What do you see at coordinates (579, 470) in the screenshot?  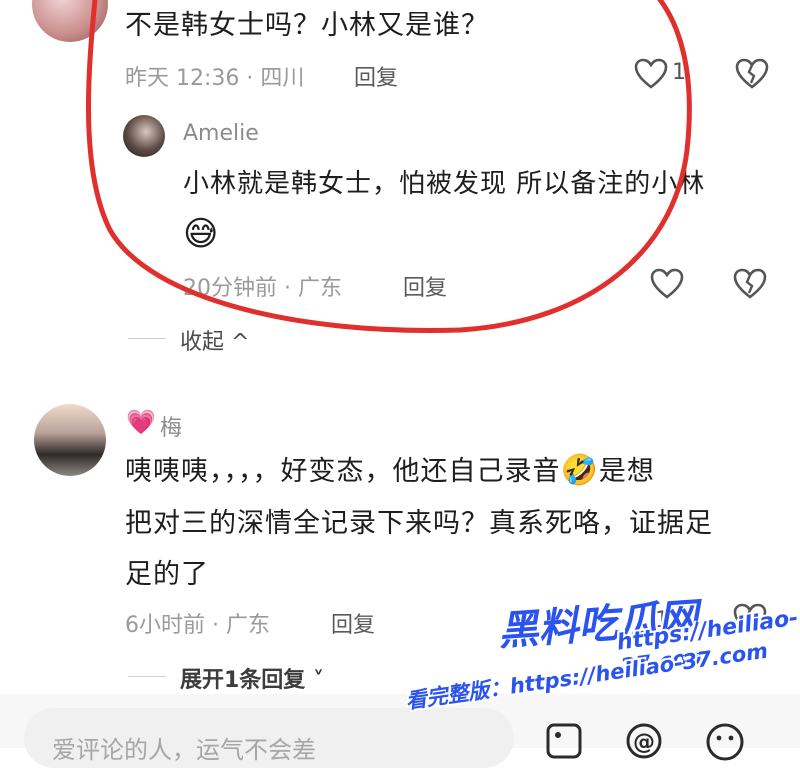 I see `laughing-emoji: 🤣` at bounding box center [579, 470].